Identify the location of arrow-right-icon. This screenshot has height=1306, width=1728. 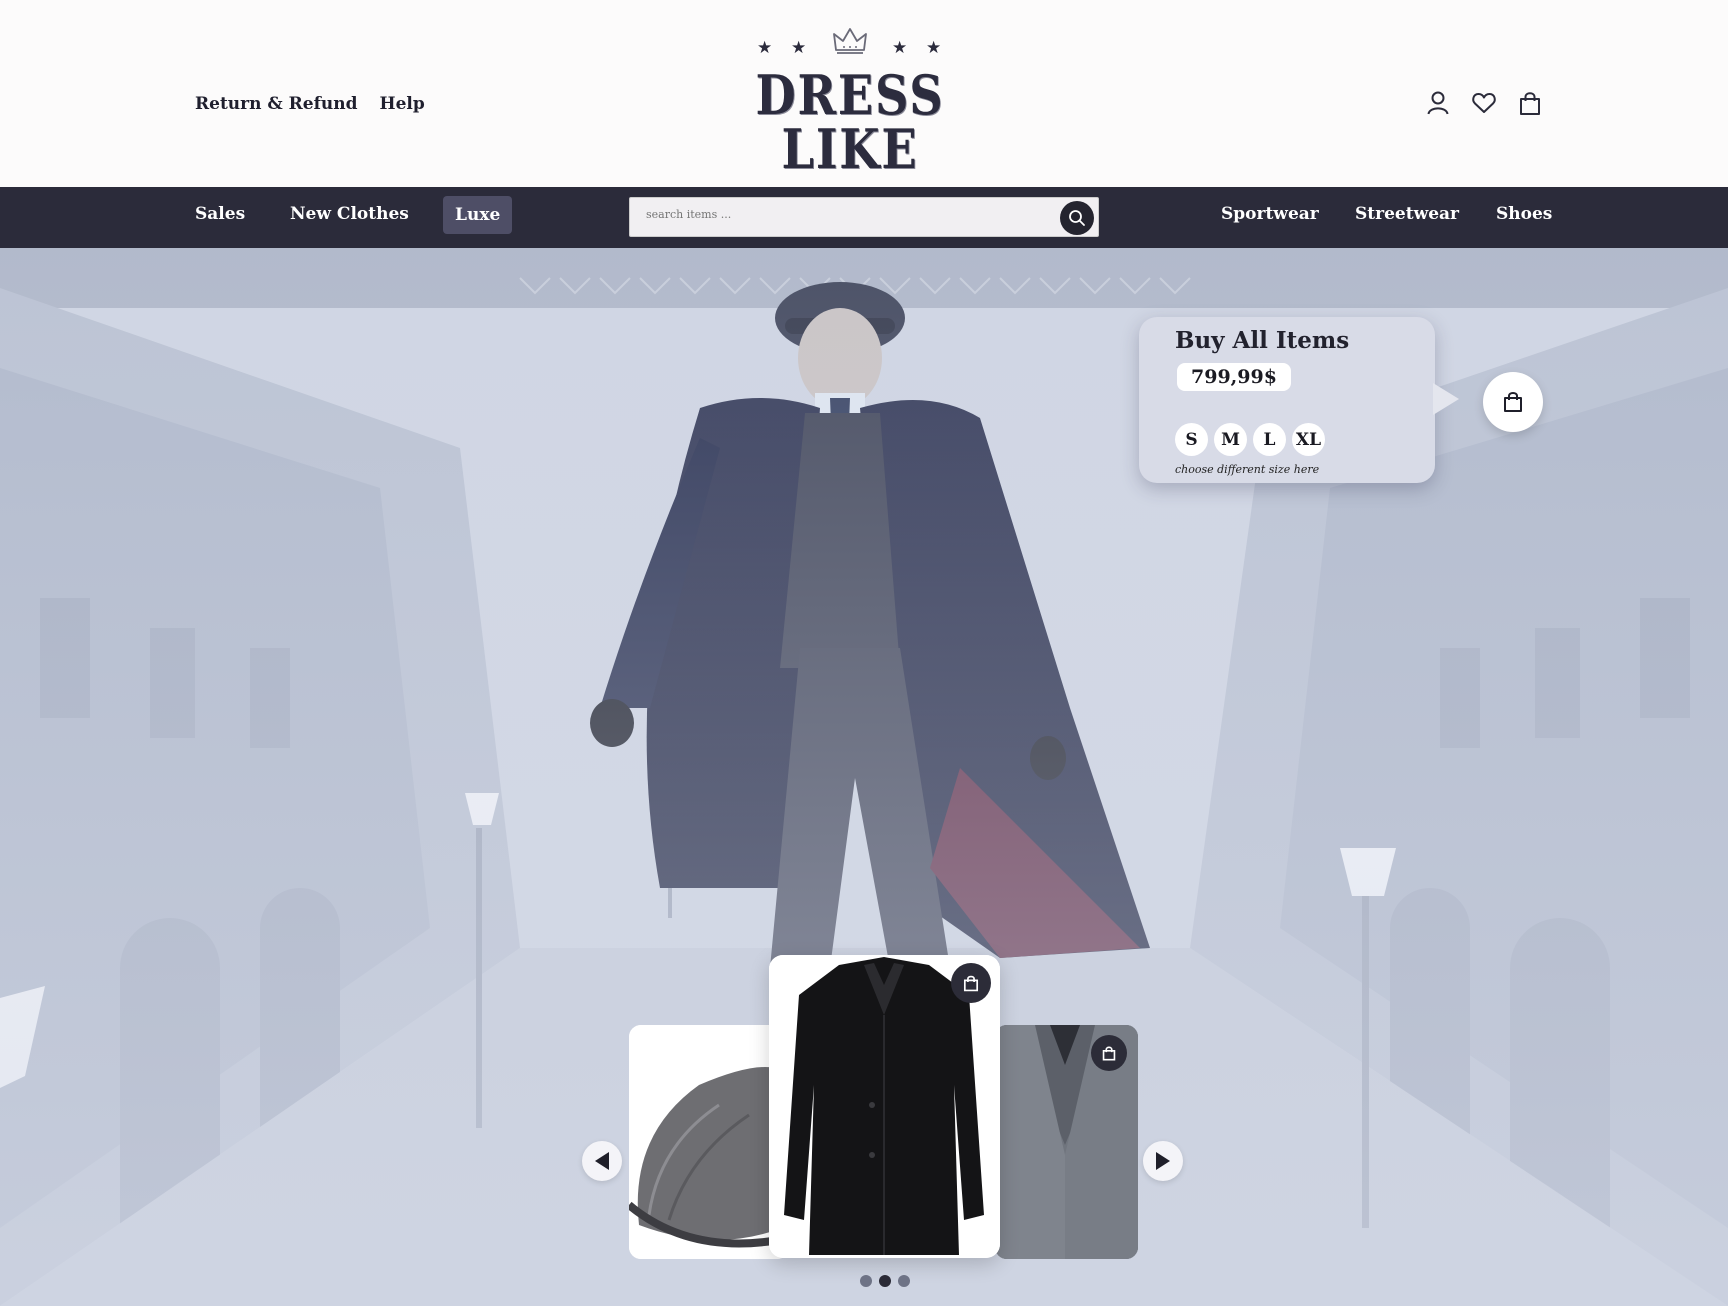
(1163, 1161).